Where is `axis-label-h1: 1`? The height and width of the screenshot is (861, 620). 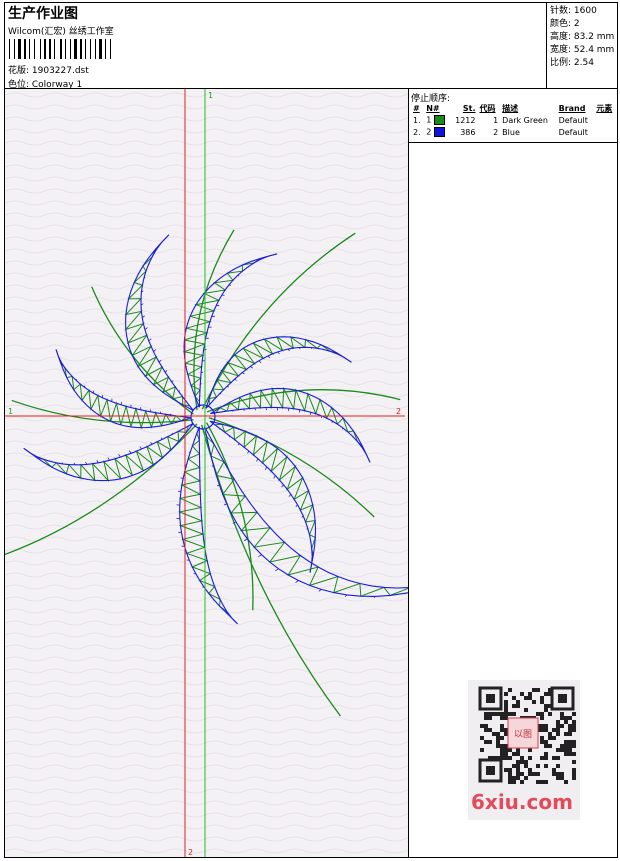 axis-label-h1: 1 is located at coordinates (10, 411).